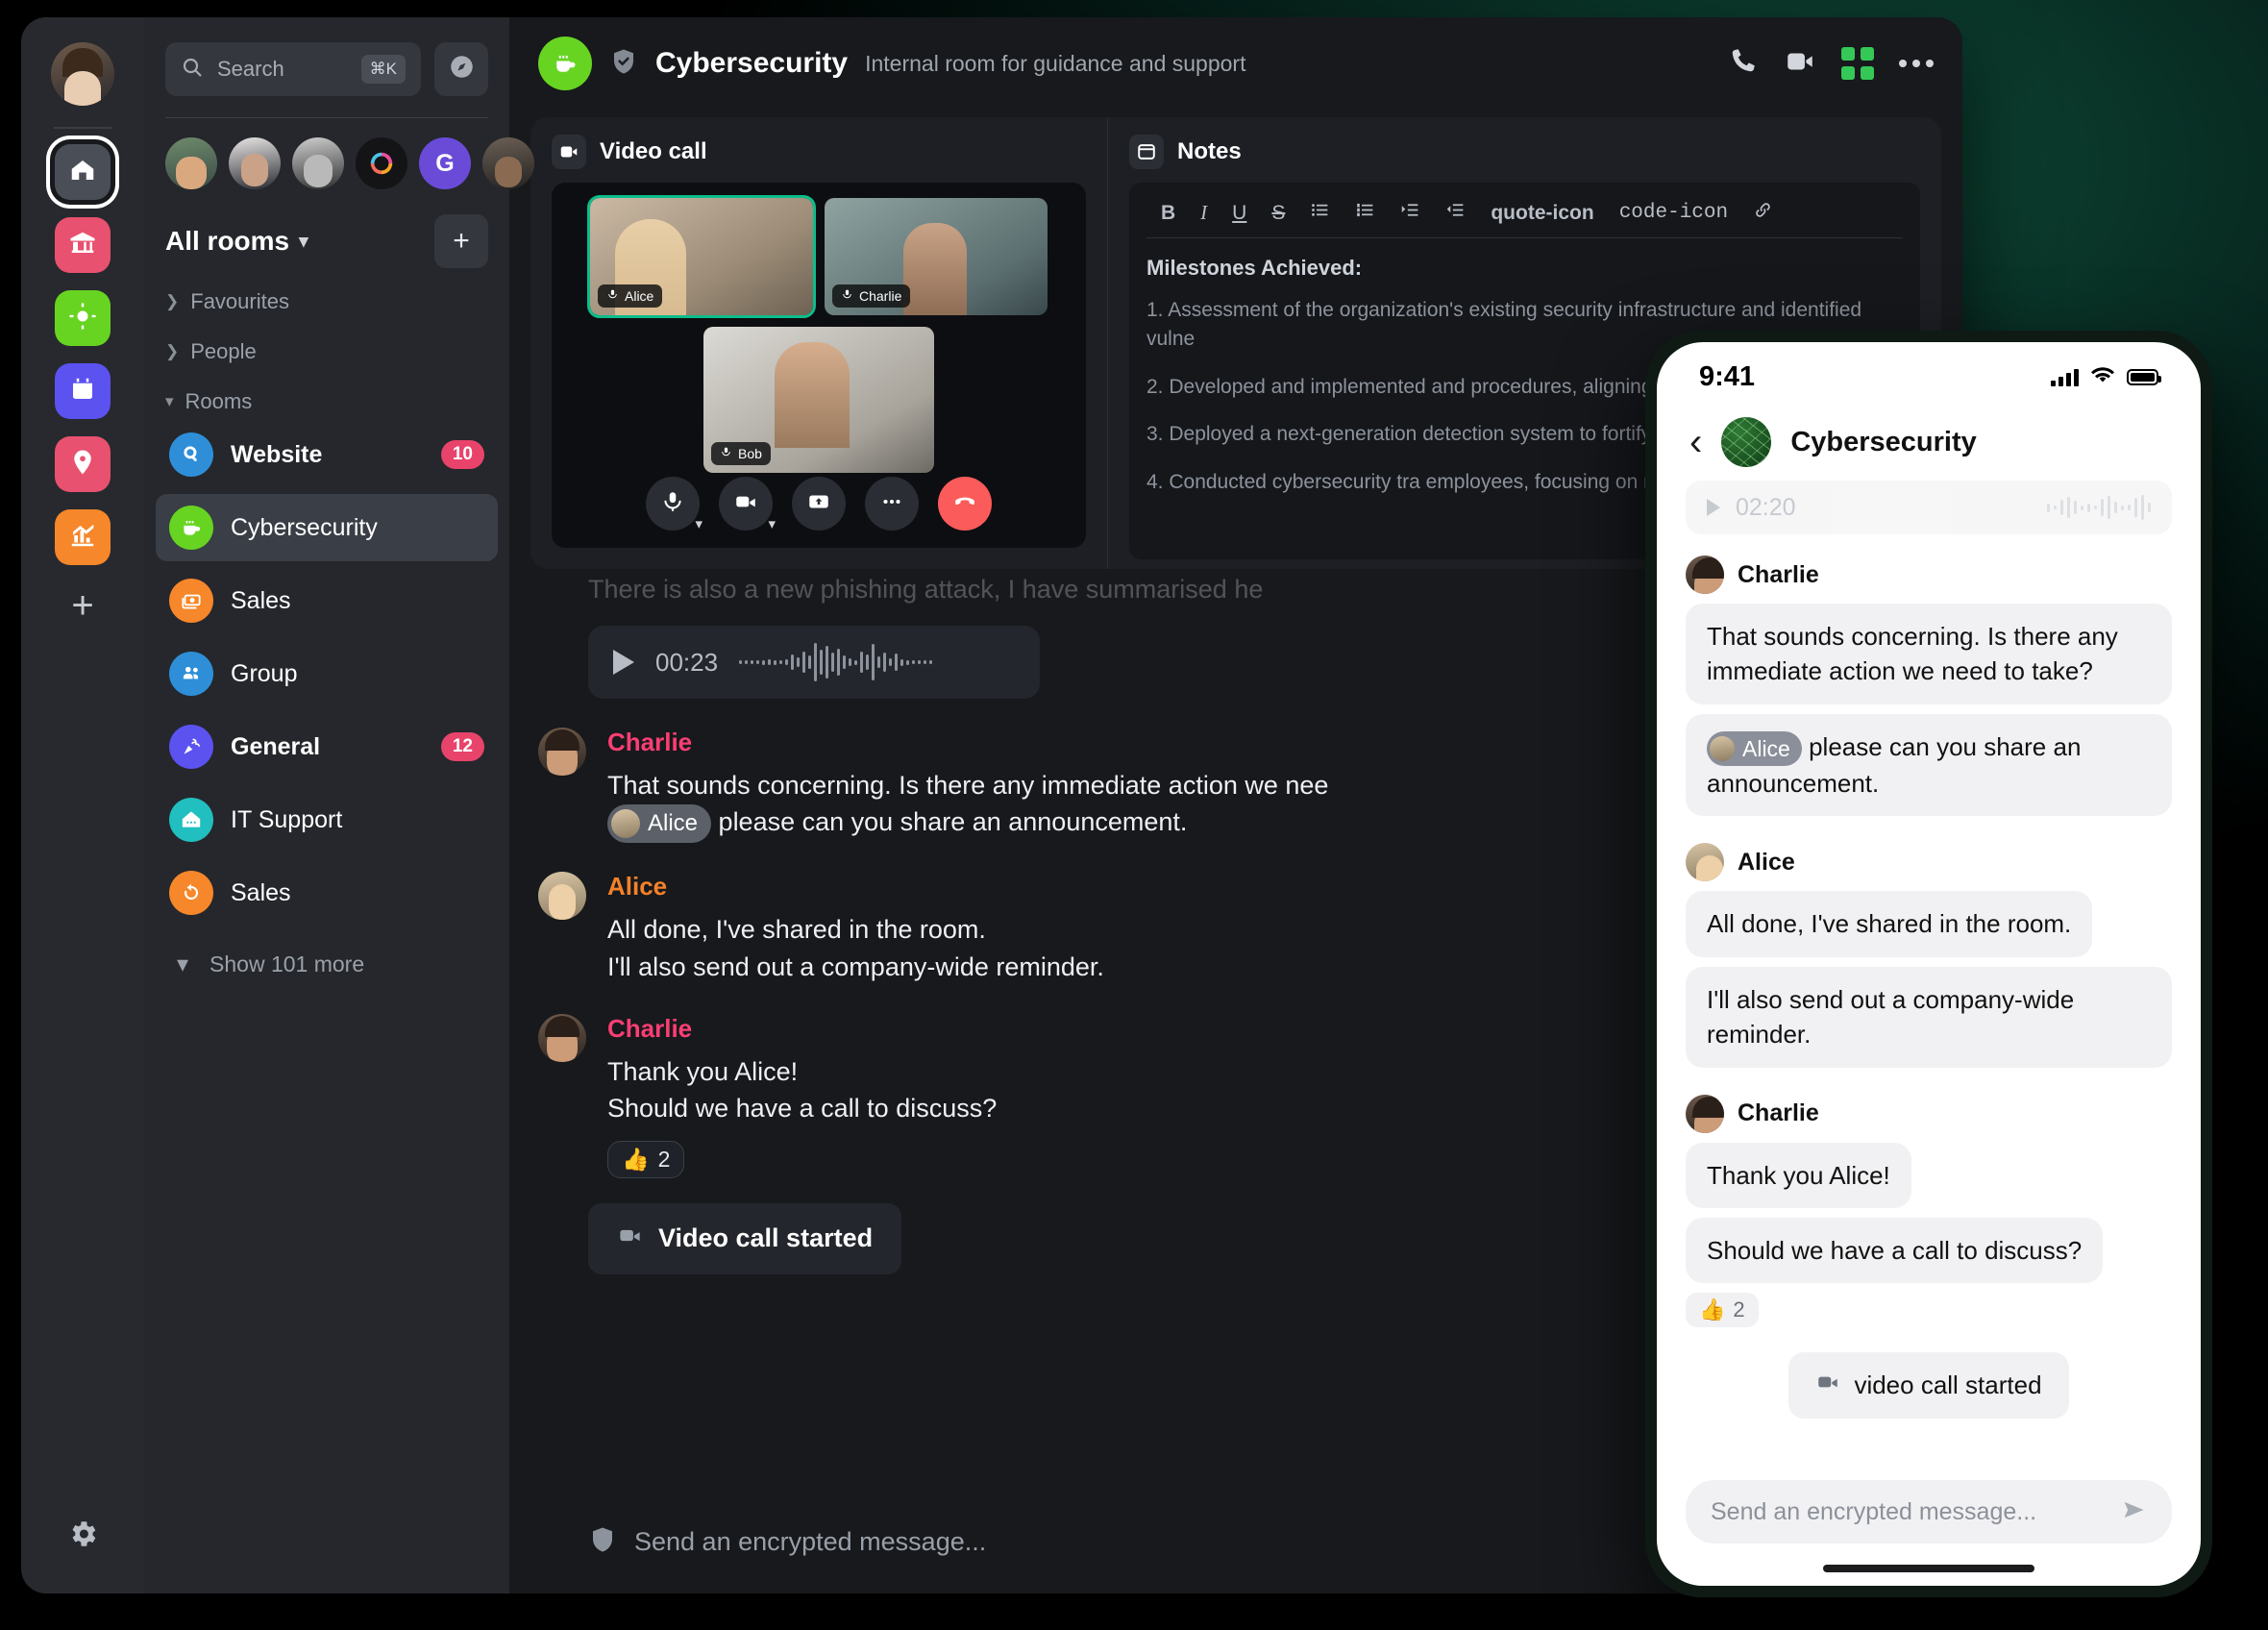 The width and height of the screenshot is (2268, 1630). I want to click on room-item-it-support: IT Support, so click(327, 819).